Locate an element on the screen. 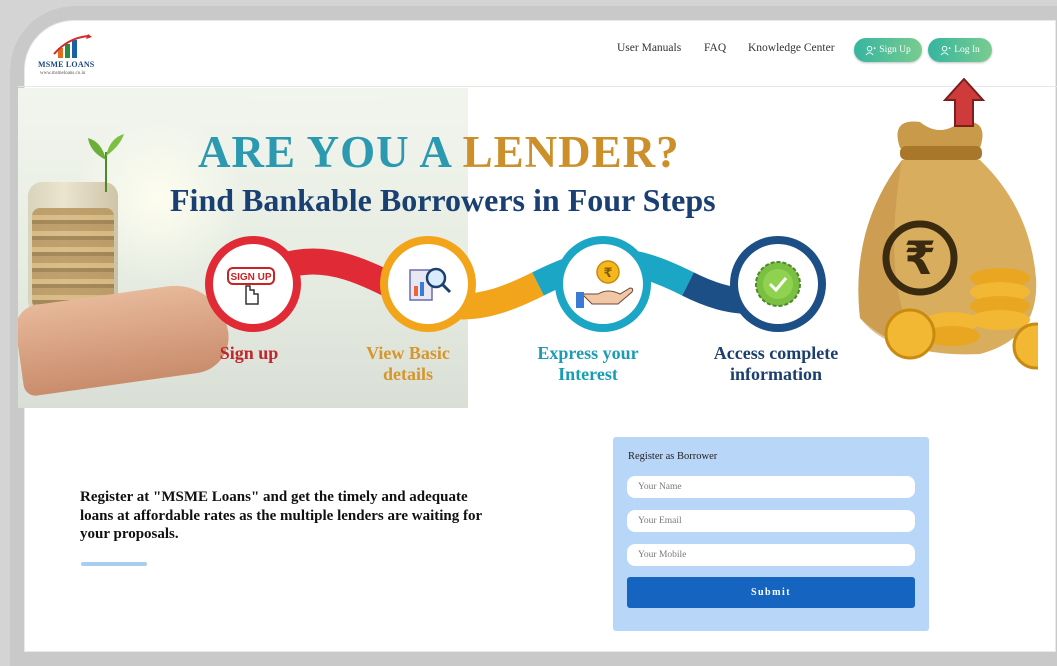  mobile-input is located at coordinates (771, 555).